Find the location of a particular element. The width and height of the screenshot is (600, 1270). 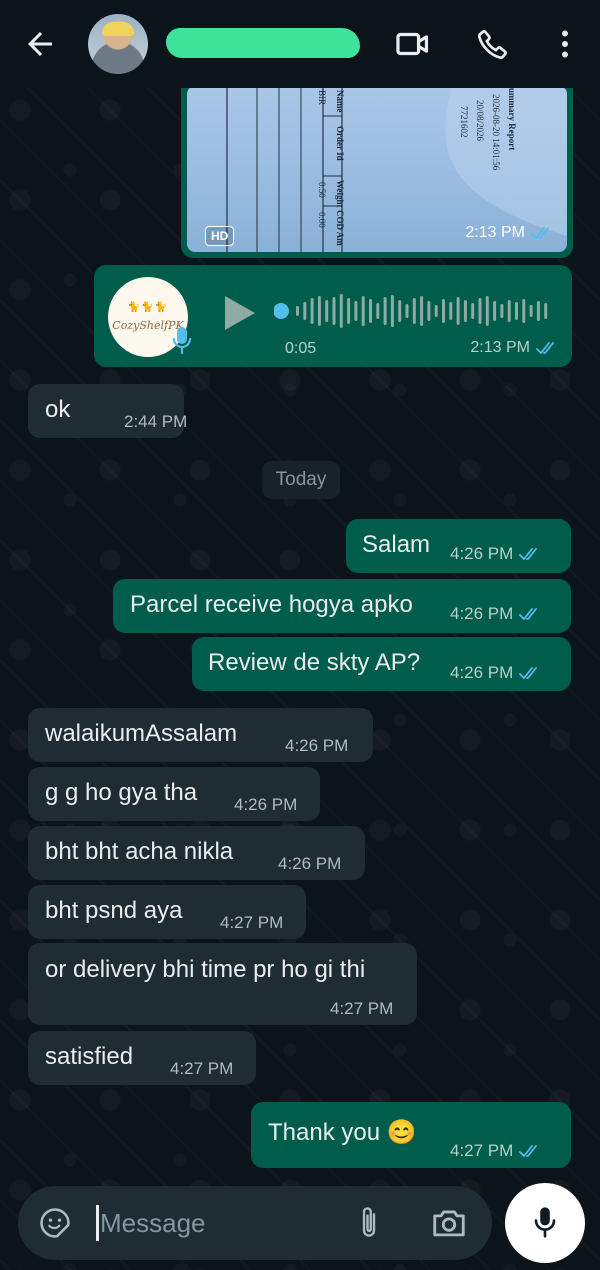

more-options-button is located at coordinates (565, 44).